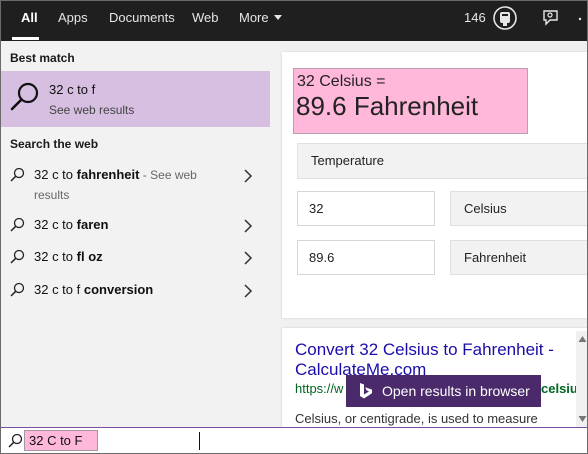 The width and height of the screenshot is (588, 454). I want to click on tab-all: All, so click(29, 21).